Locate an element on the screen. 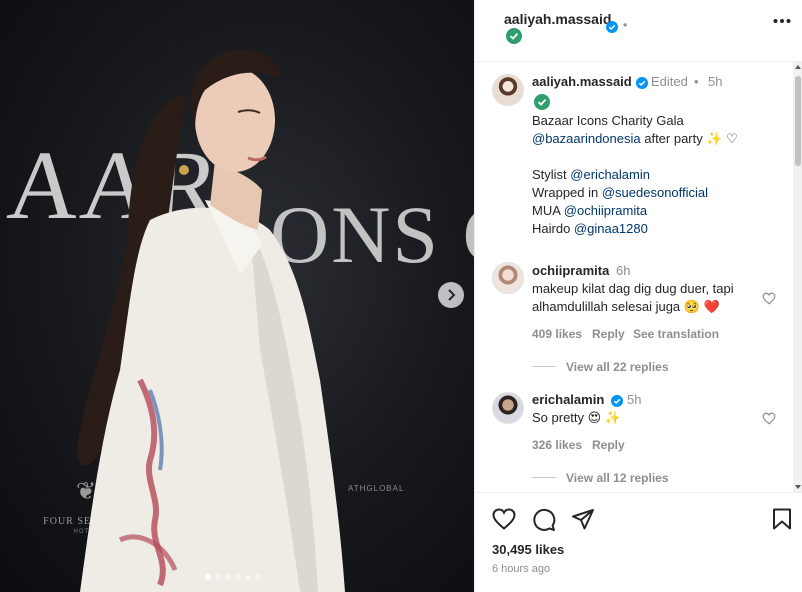 This screenshot has height=592, width=802. view-replies-link: View all 12 replies is located at coordinates (617, 478).